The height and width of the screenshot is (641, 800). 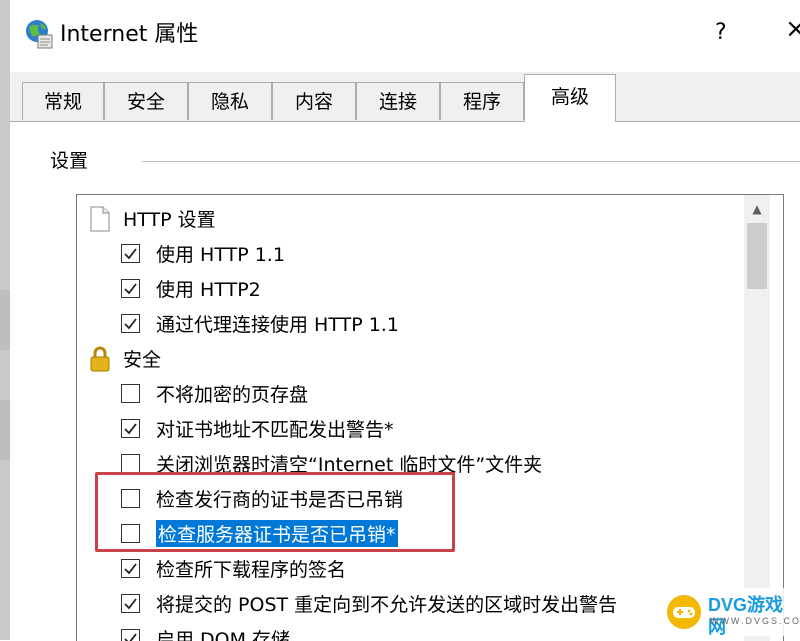 What do you see at coordinates (275, 430) in the screenshot?
I see `list-item-label: 对证书地址不匹配发出警告*` at bounding box center [275, 430].